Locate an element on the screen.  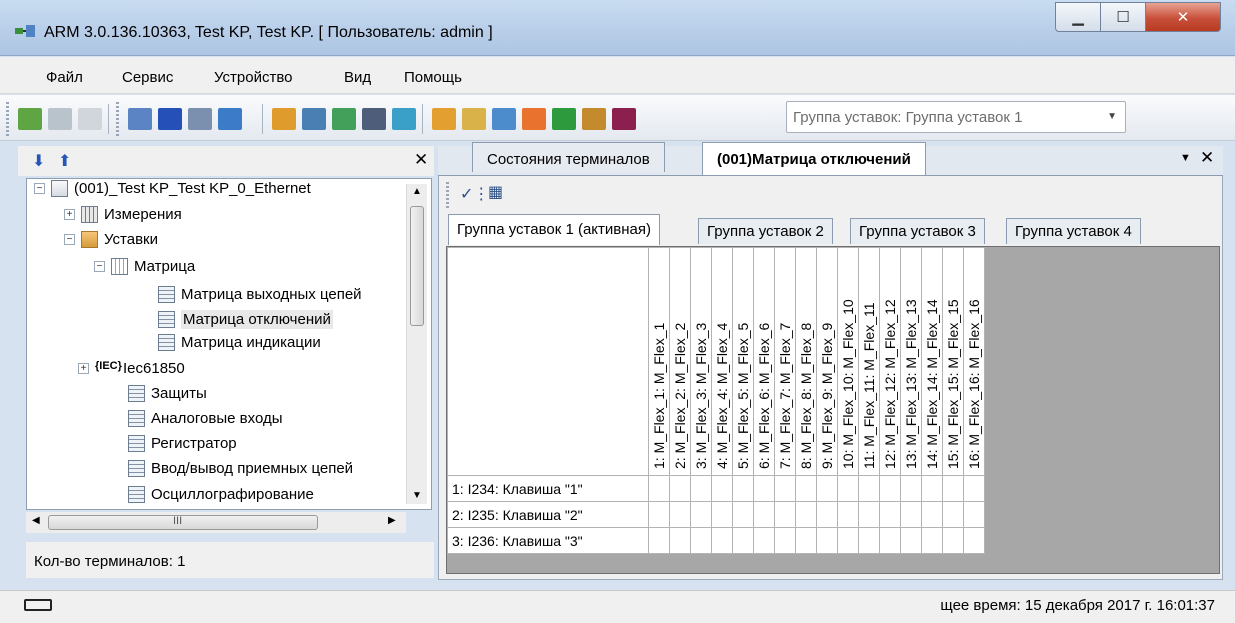
save-icon is located at coordinates (504, 119).